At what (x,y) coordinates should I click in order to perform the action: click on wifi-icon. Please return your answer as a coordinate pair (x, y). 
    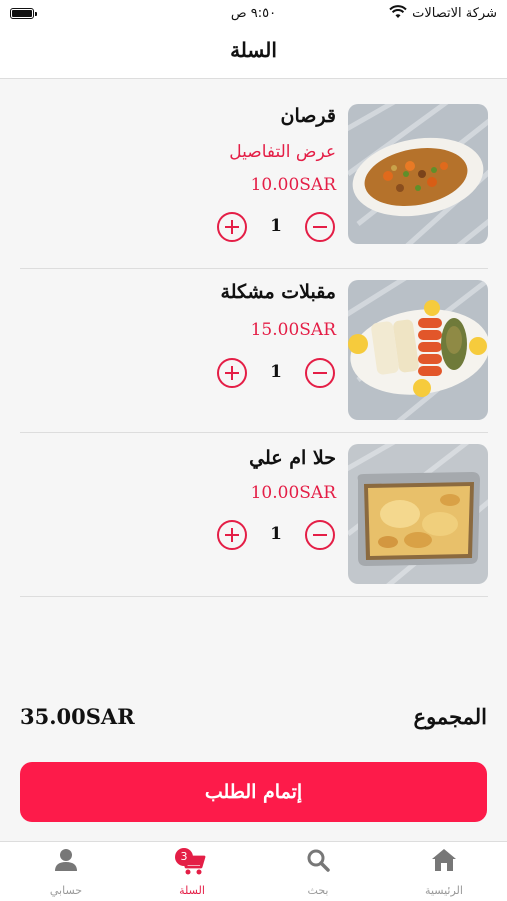
    Looking at the image, I should click on (398, 11).